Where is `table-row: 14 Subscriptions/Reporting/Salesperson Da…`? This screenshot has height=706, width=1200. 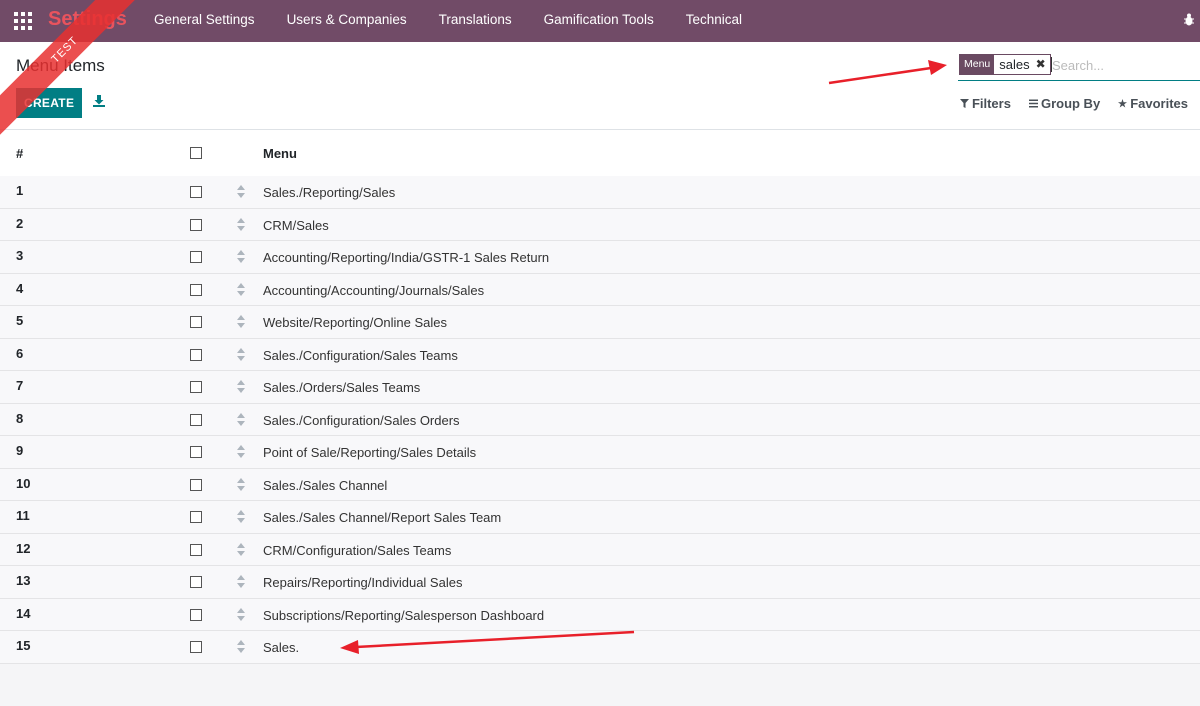 table-row: 14 Subscriptions/Reporting/Salesperson Da… is located at coordinates (600, 614).